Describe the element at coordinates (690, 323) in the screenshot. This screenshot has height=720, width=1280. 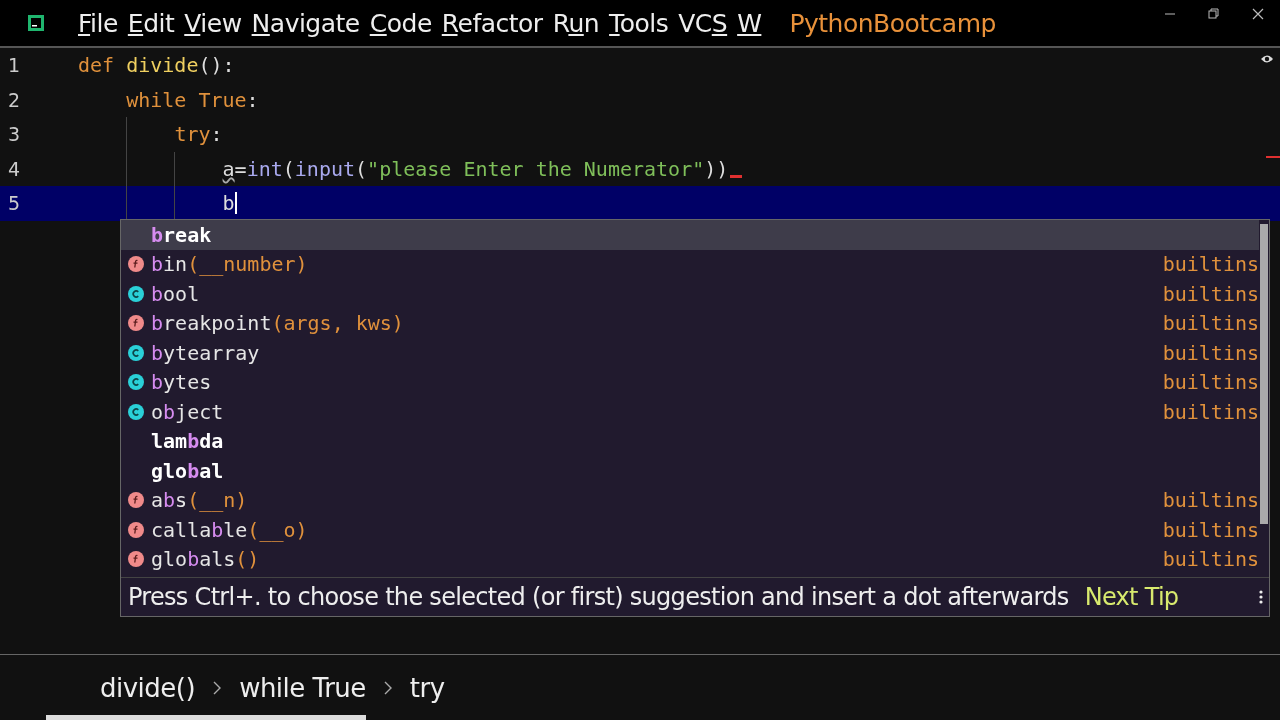
I see `completion-item: breakpoint(args, kws) builtins` at that location.